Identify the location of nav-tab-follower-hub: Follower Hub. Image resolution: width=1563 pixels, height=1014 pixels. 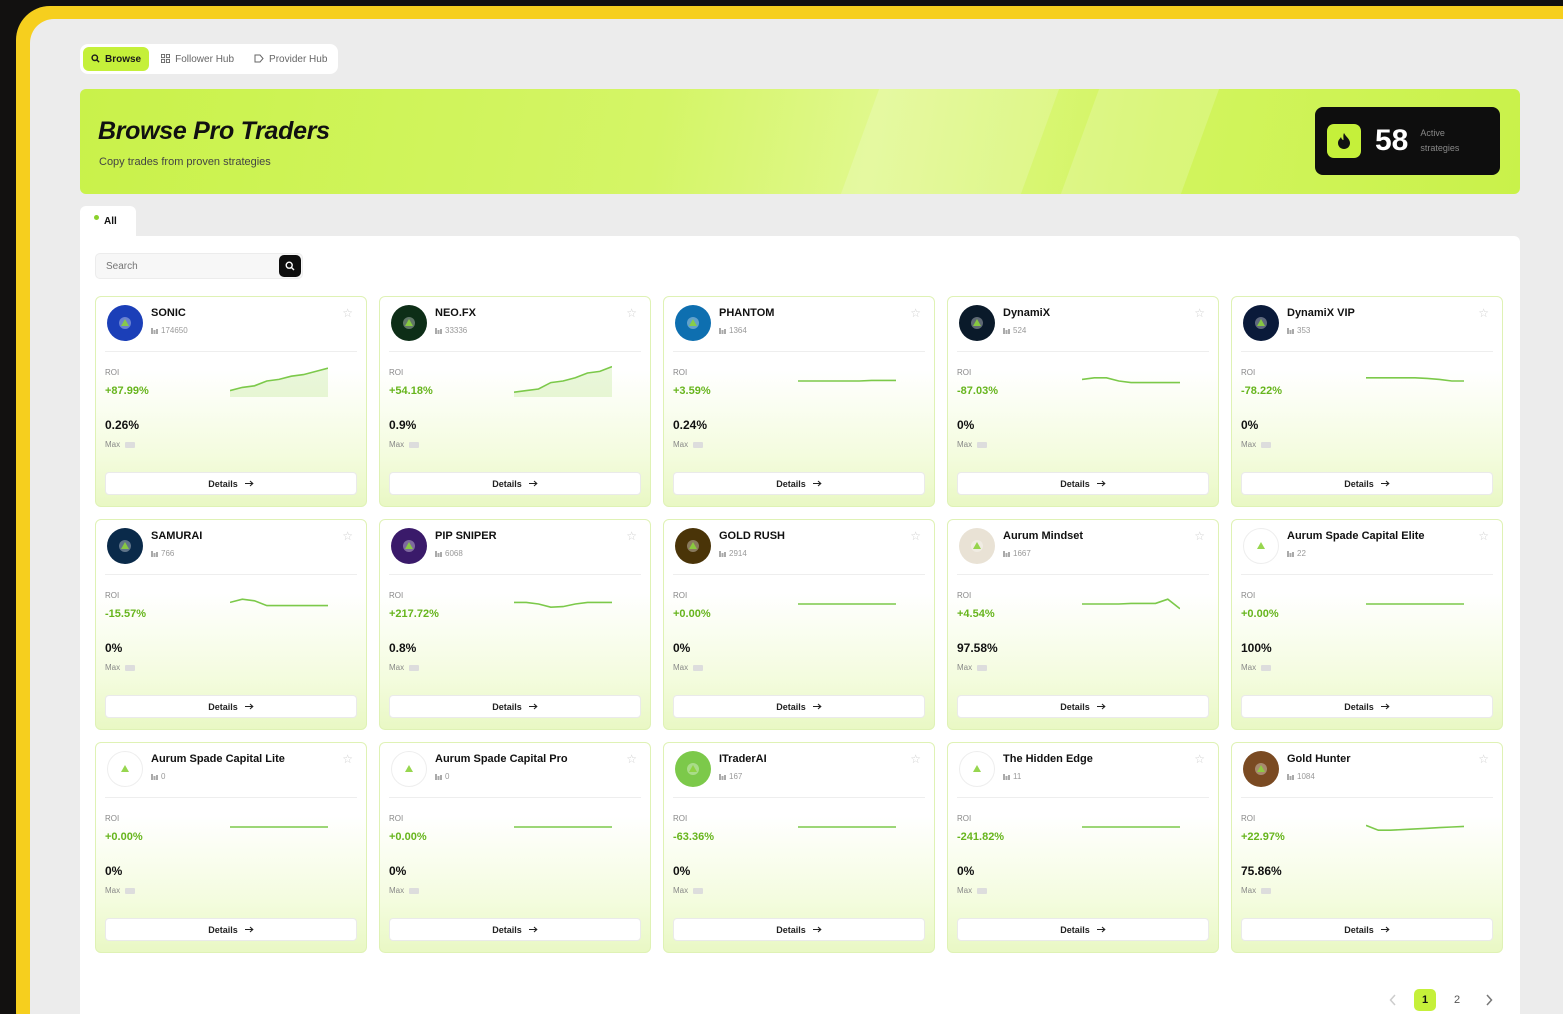
(197, 59).